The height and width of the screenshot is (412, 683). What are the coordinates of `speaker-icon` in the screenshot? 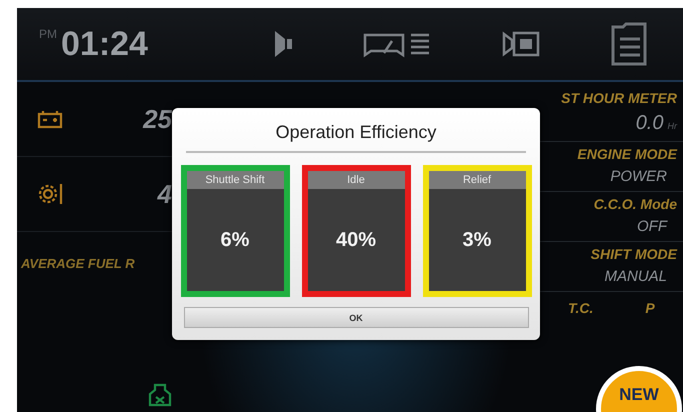 It's located at (283, 44).